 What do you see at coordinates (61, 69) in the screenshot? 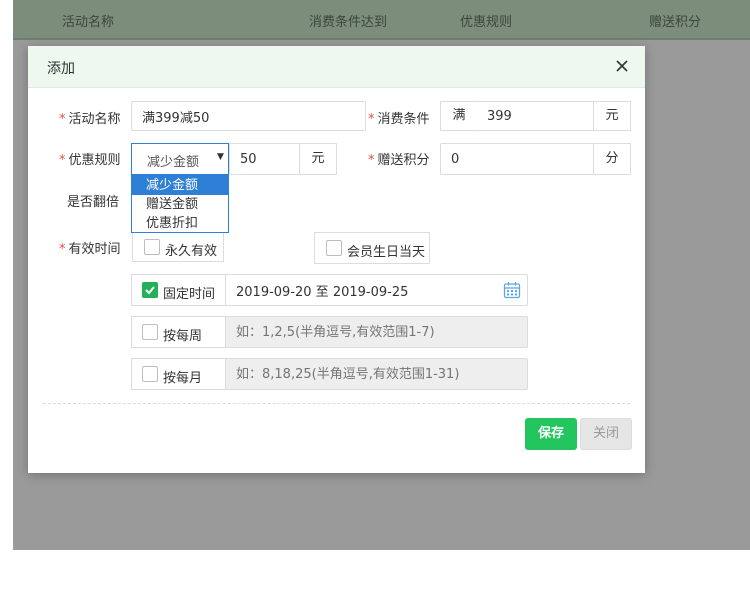
I see `modal-title: 添加` at bounding box center [61, 69].